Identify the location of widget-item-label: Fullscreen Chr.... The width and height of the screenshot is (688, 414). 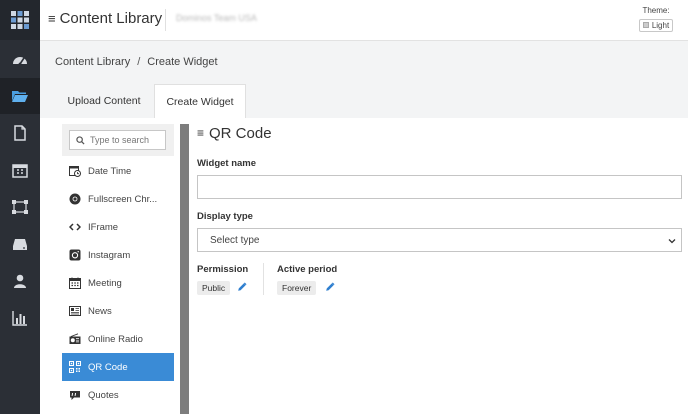
(123, 199).